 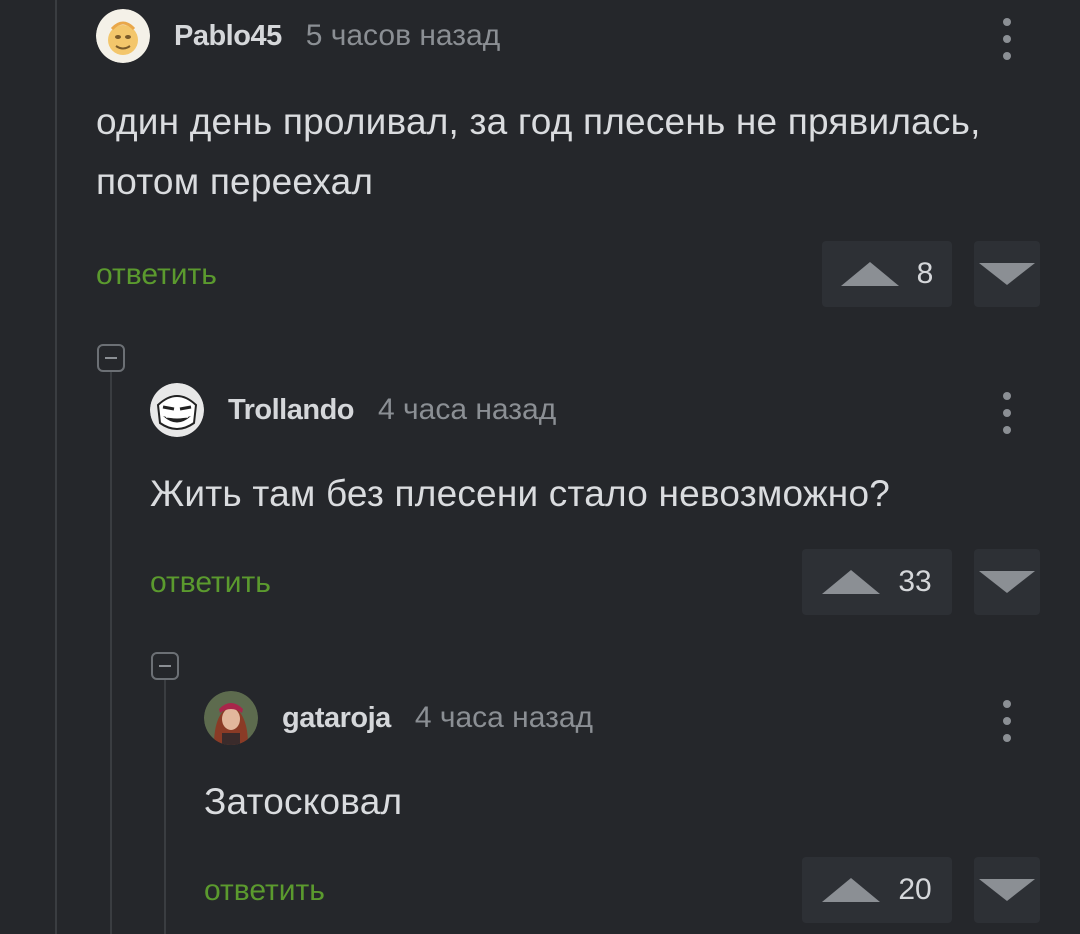 I want to click on rating-count: 8, so click(x=925, y=273).